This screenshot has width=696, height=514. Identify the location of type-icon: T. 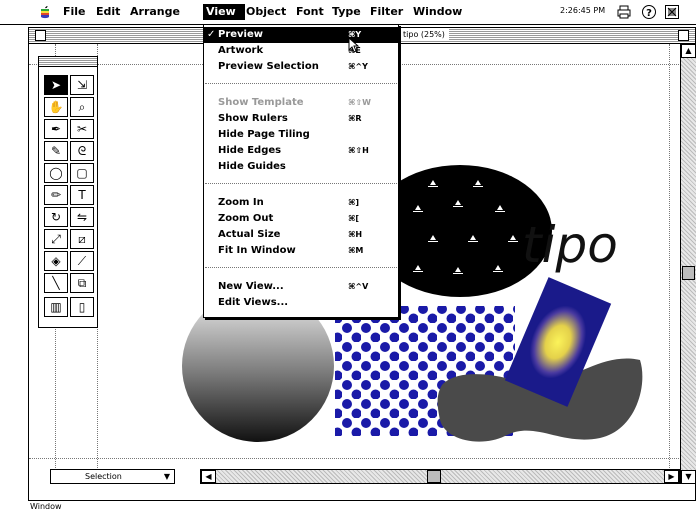
(82, 195).